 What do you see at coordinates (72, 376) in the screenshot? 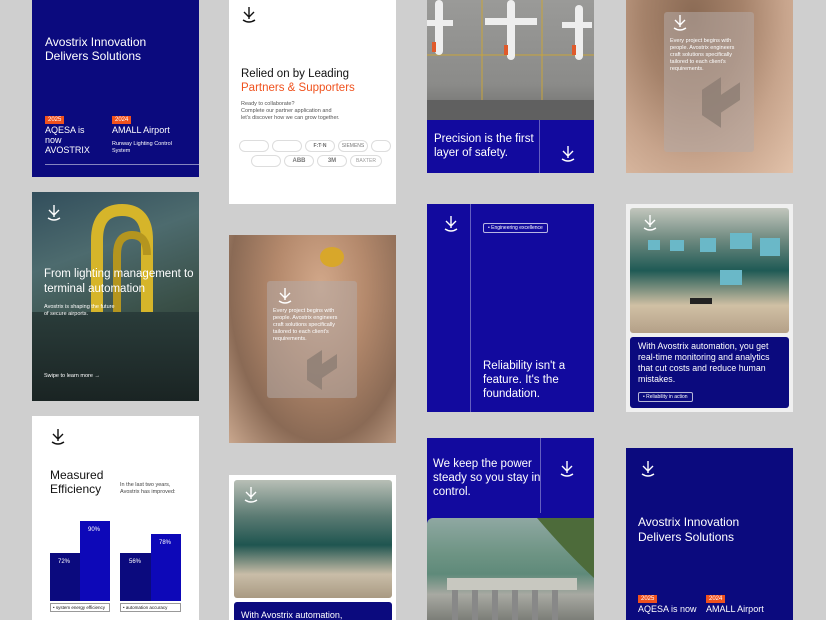
I see `swipe-link: Swipe to learn more →` at bounding box center [72, 376].